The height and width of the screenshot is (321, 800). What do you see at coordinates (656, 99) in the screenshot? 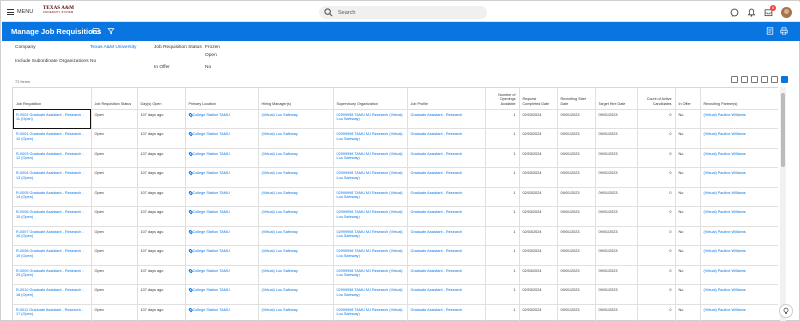
I see `col-header-candidates: Count of Active Candidates` at bounding box center [656, 99].